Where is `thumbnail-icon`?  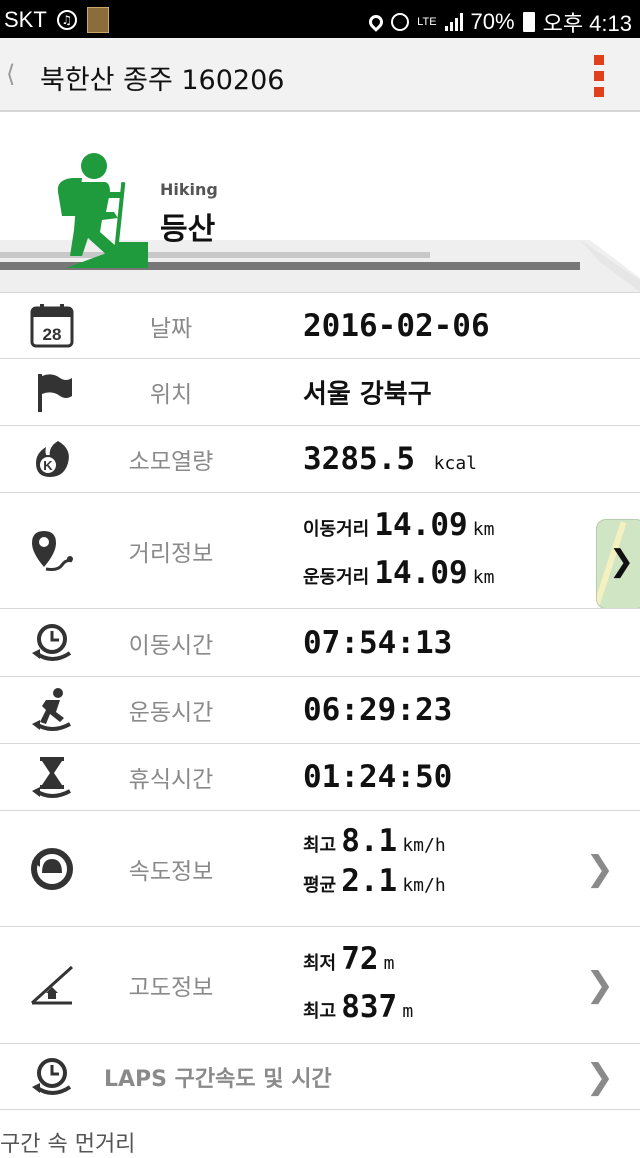 thumbnail-icon is located at coordinates (97, 20).